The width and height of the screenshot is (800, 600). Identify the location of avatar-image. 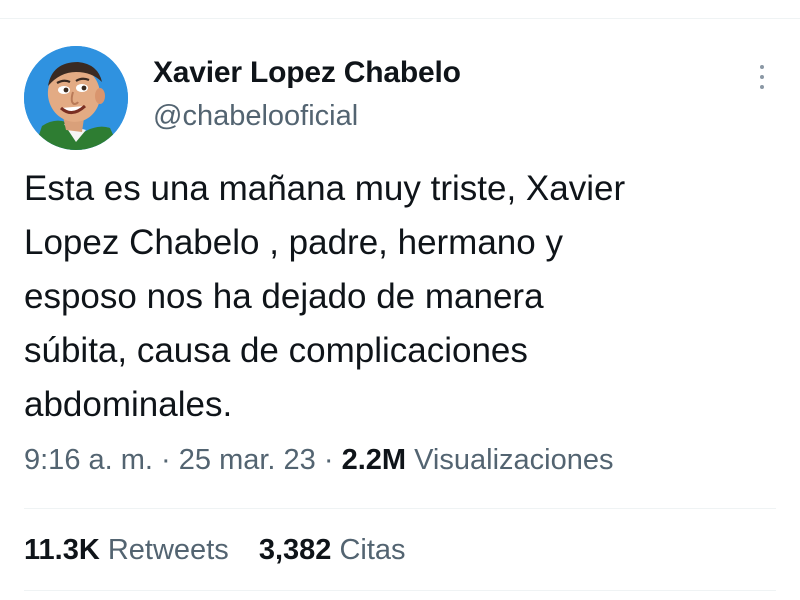
(76, 98).